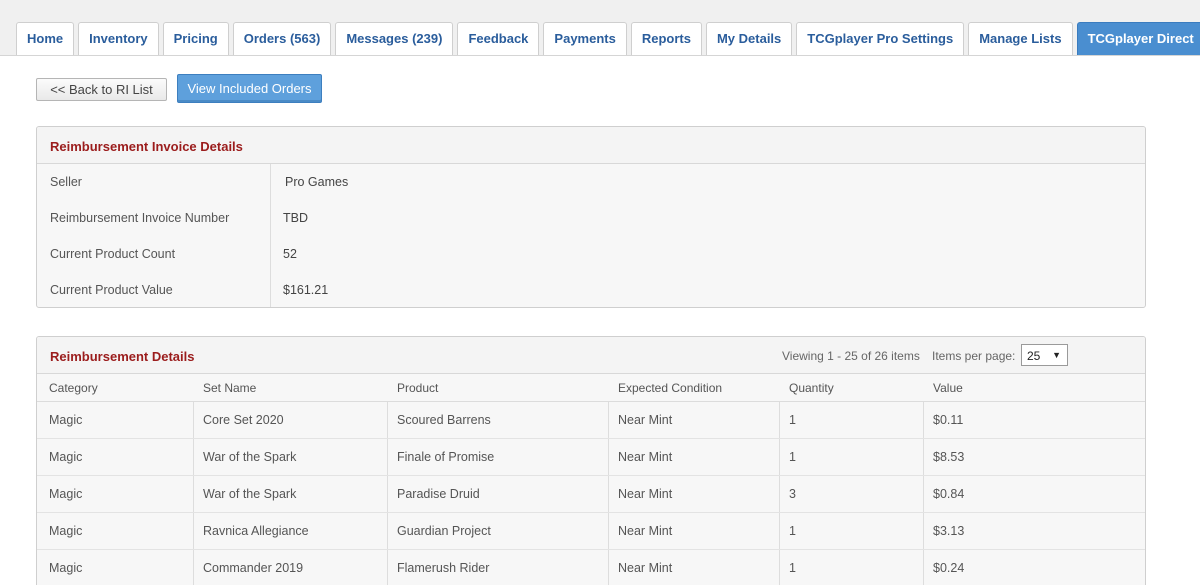 The height and width of the screenshot is (585, 1200). What do you see at coordinates (444, 420) in the screenshot?
I see `table-cell: Scoured Barrens` at bounding box center [444, 420].